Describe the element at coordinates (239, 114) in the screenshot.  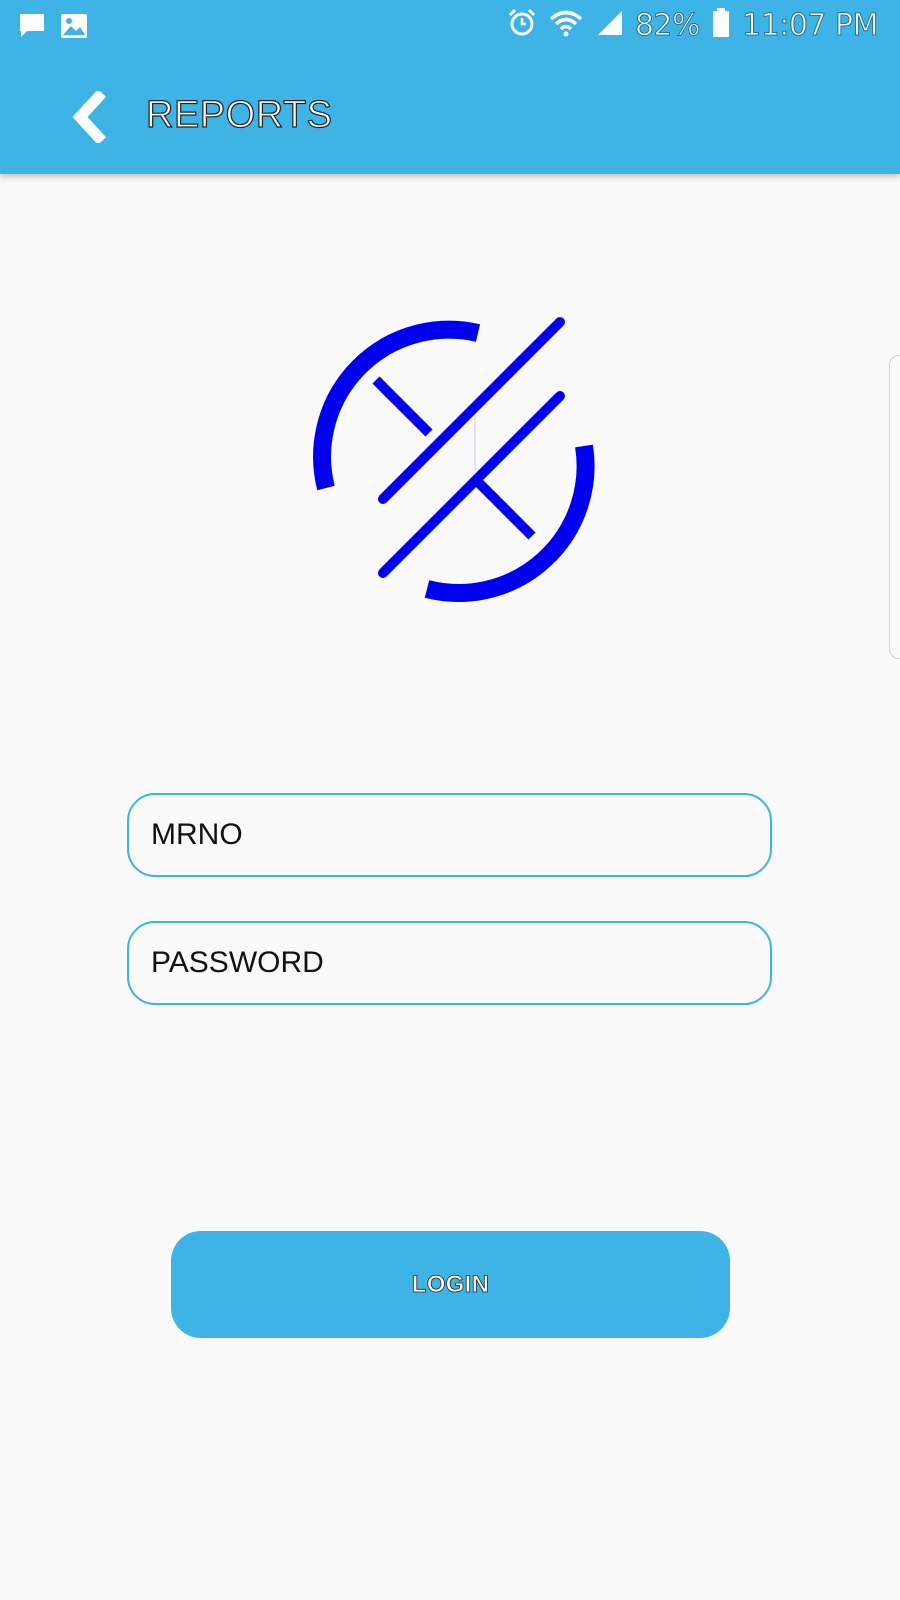
I see `page-title: REPORTS` at that location.